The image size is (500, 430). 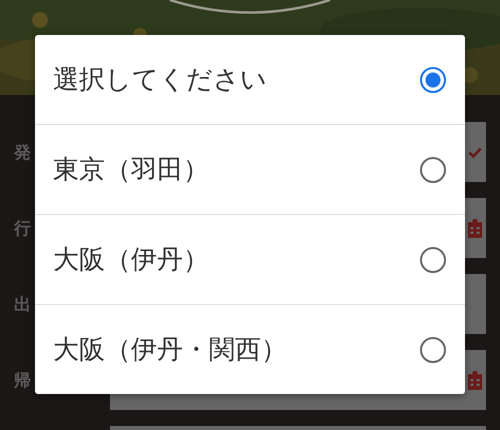 What do you see at coordinates (131, 259) in the screenshot?
I see `option-label: 大阪（伊丹）` at bounding box center [131, 259].